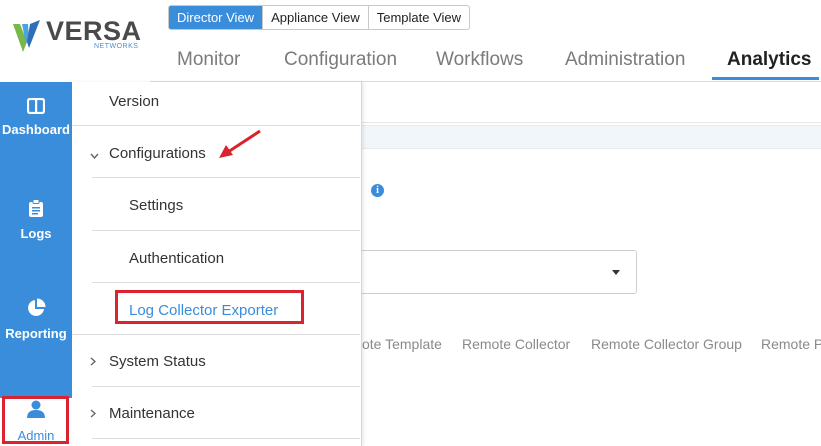  I want to click on menu-item-configurations: Configurations, so click(209, 153).